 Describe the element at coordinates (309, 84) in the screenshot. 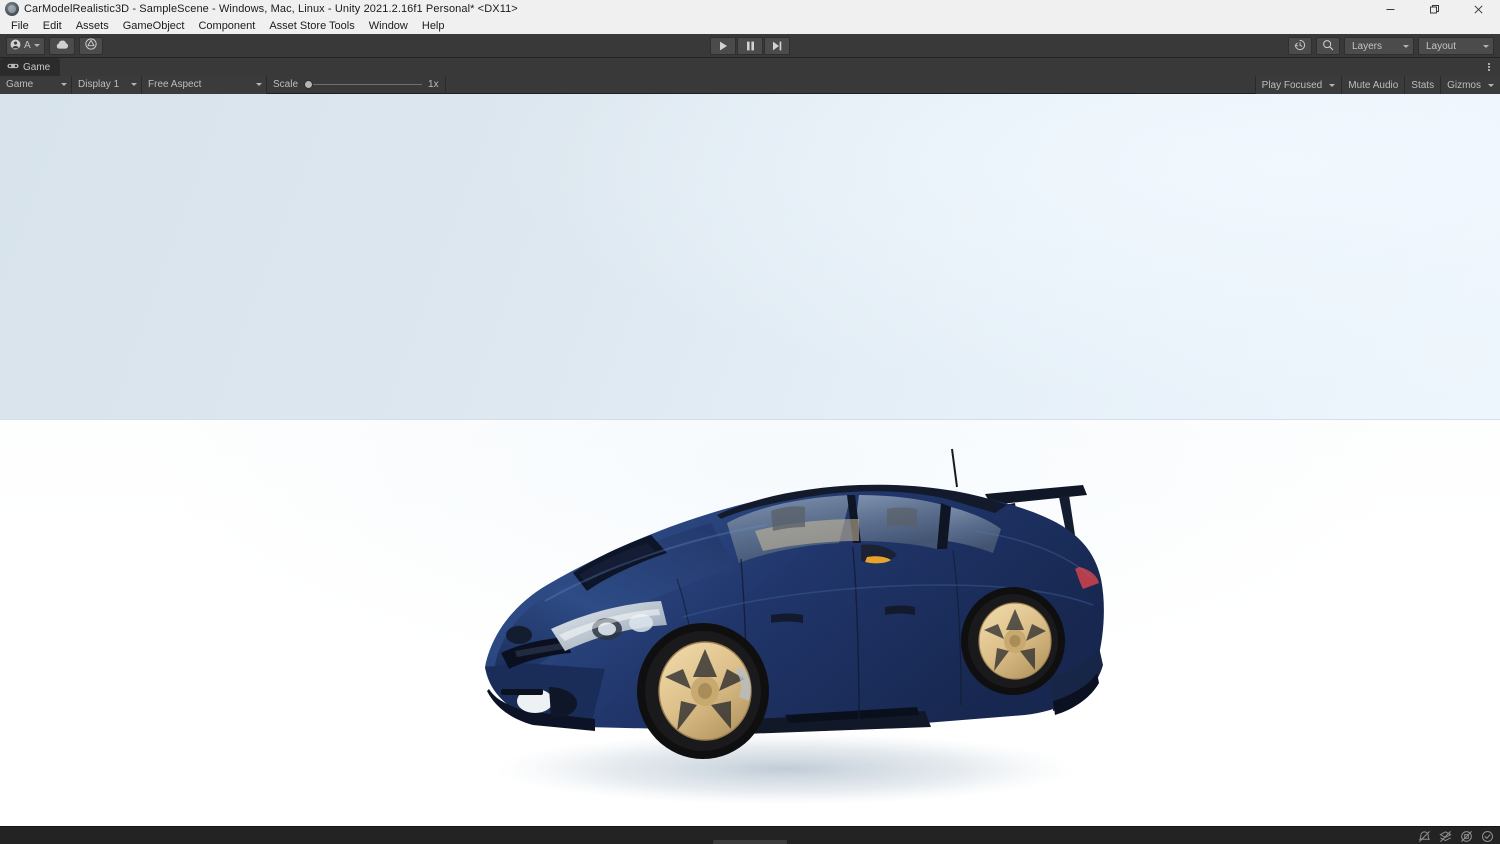

I see `scale-slider-handle` at that location.